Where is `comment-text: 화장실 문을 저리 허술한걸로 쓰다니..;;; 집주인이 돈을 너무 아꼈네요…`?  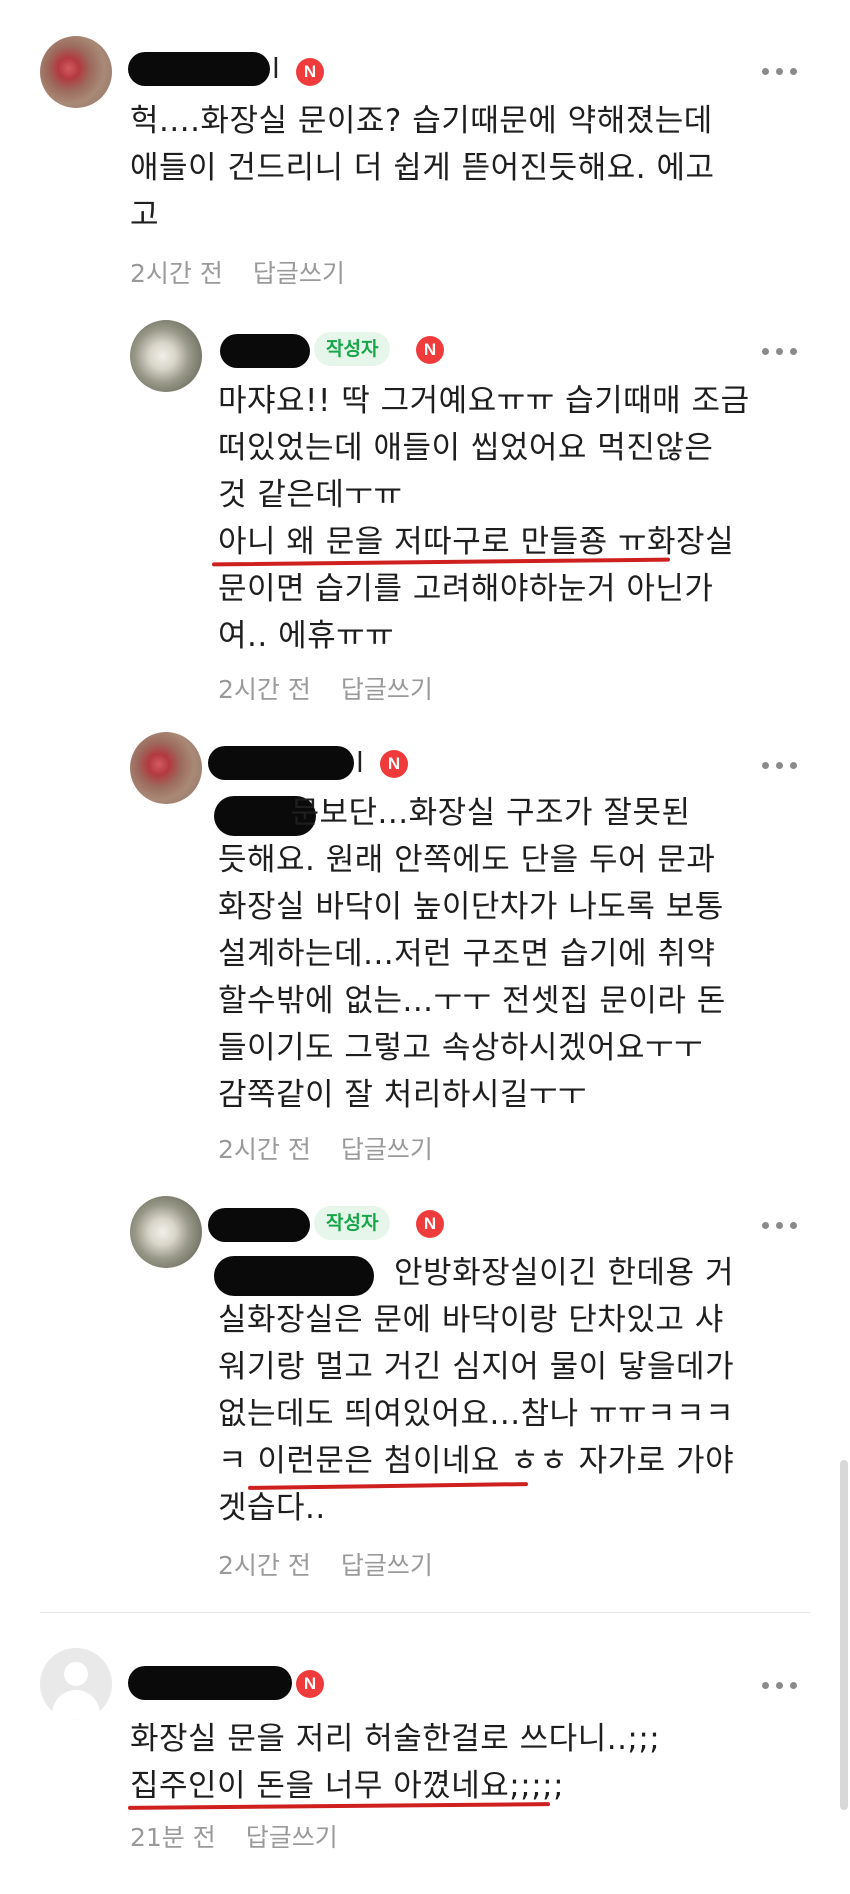
comment-text: 화장실 문을 저리 허술한걸로 쓰다니..;;; 집주인이 돈을 너무 아꼈네요… is located at coordinates (395, 1762).